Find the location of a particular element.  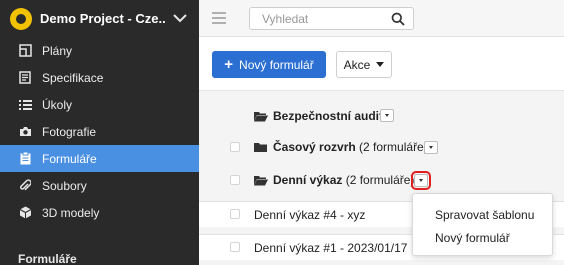

folder-row: Bezpečnostní audit is located at coordinates (381, 116).